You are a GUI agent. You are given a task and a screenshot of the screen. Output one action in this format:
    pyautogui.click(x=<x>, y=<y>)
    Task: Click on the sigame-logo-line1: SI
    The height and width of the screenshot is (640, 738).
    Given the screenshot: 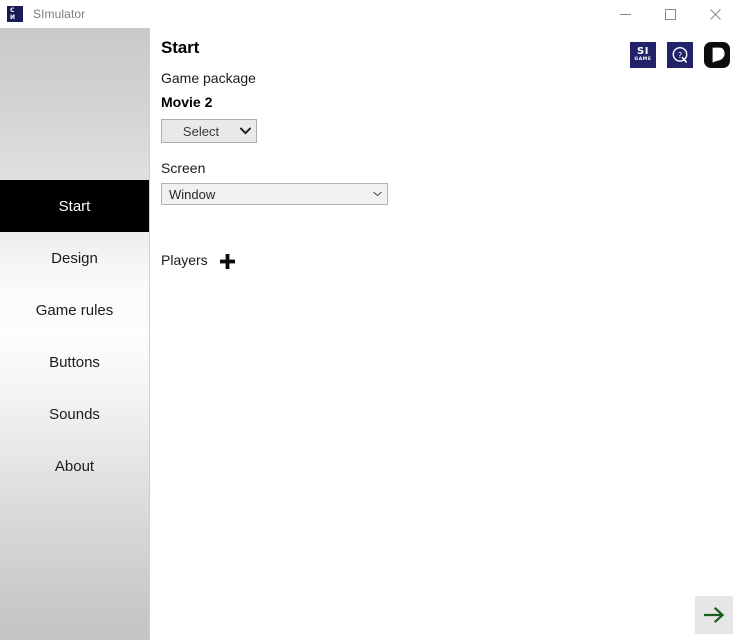 What is the action you would take?
    pyautogui.click(x=643, y=51)
    